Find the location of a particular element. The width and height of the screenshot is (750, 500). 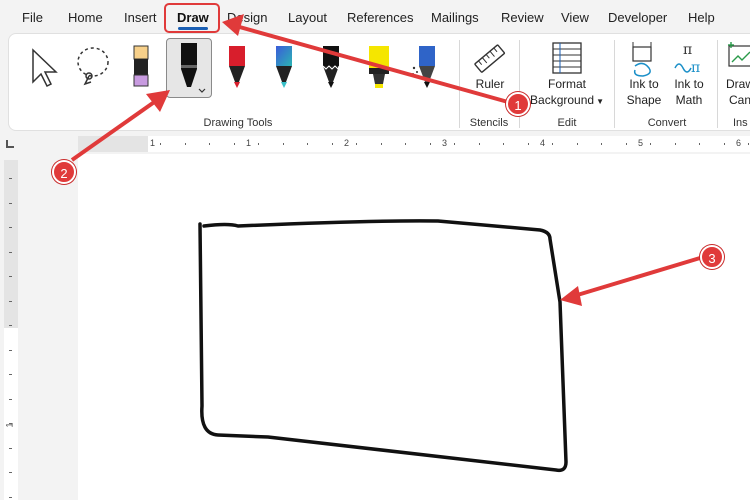

group-label-edit: Edit is located at coordinates (567, 123).